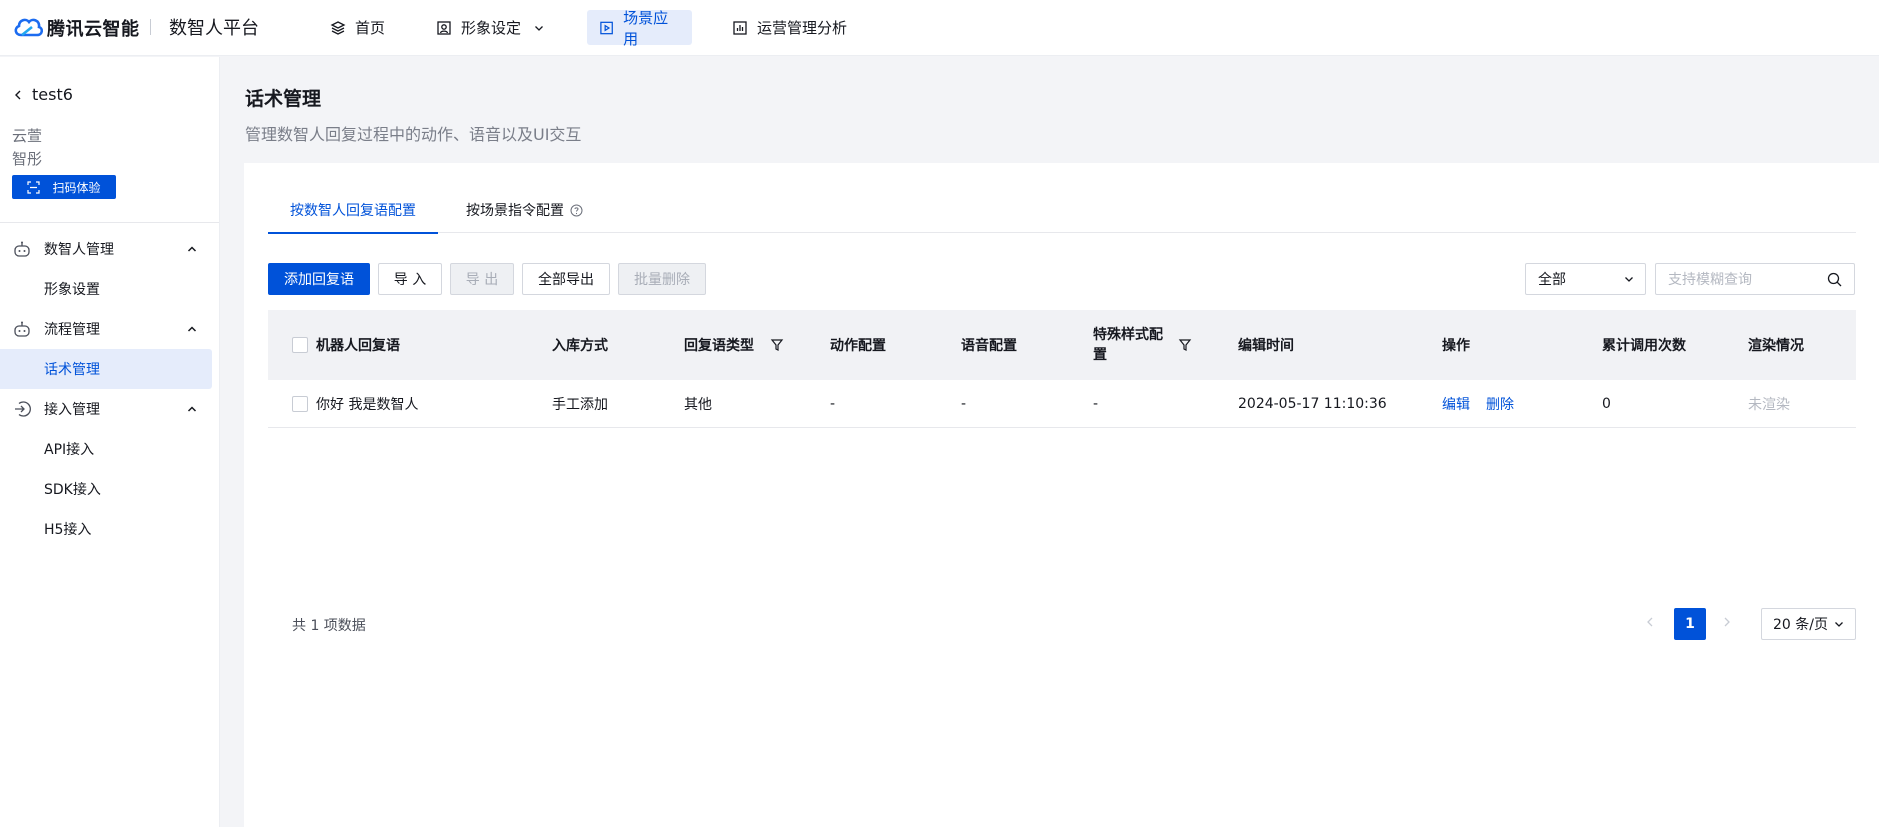 Image resolution: width=1879 pixels, height=827 pixels. I want to click on export-all-button: 全部导出, so click(566, 279).